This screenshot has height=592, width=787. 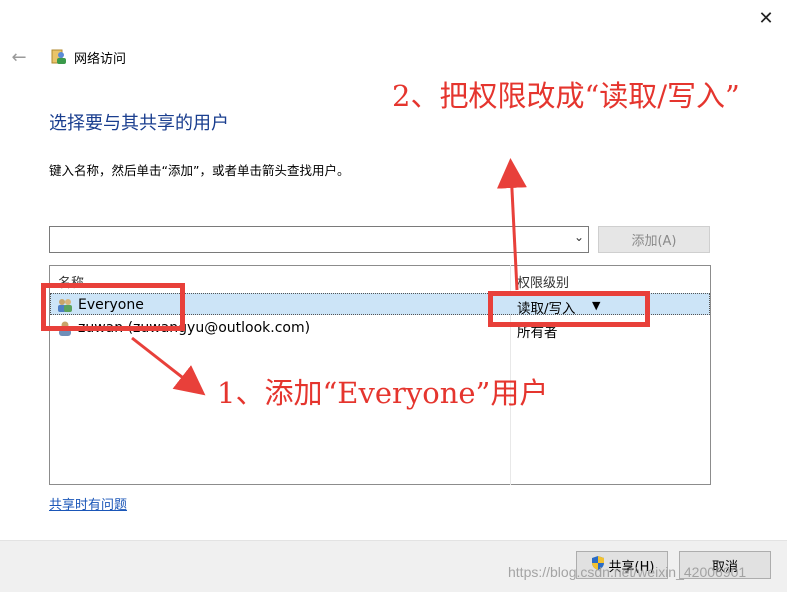 I want to click on close-button: ✕, so click(x=766, y=18).